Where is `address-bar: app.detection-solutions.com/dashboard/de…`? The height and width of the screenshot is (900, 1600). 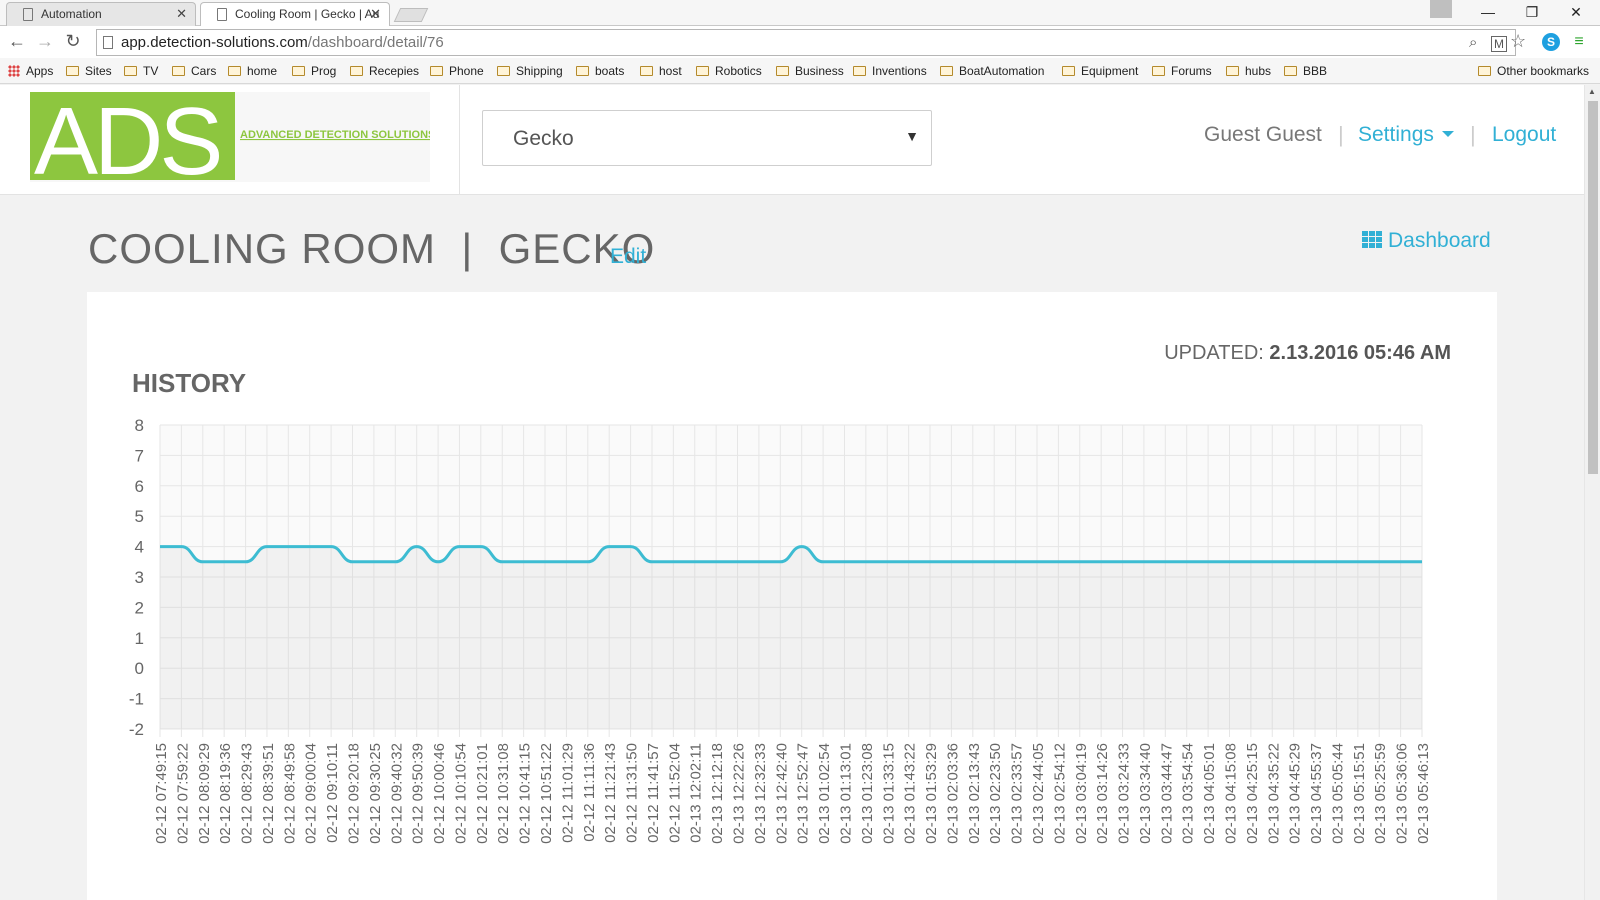 address-bar: app.detection-solutions.com/dashboard/de… is located at coordinates (806, 42).